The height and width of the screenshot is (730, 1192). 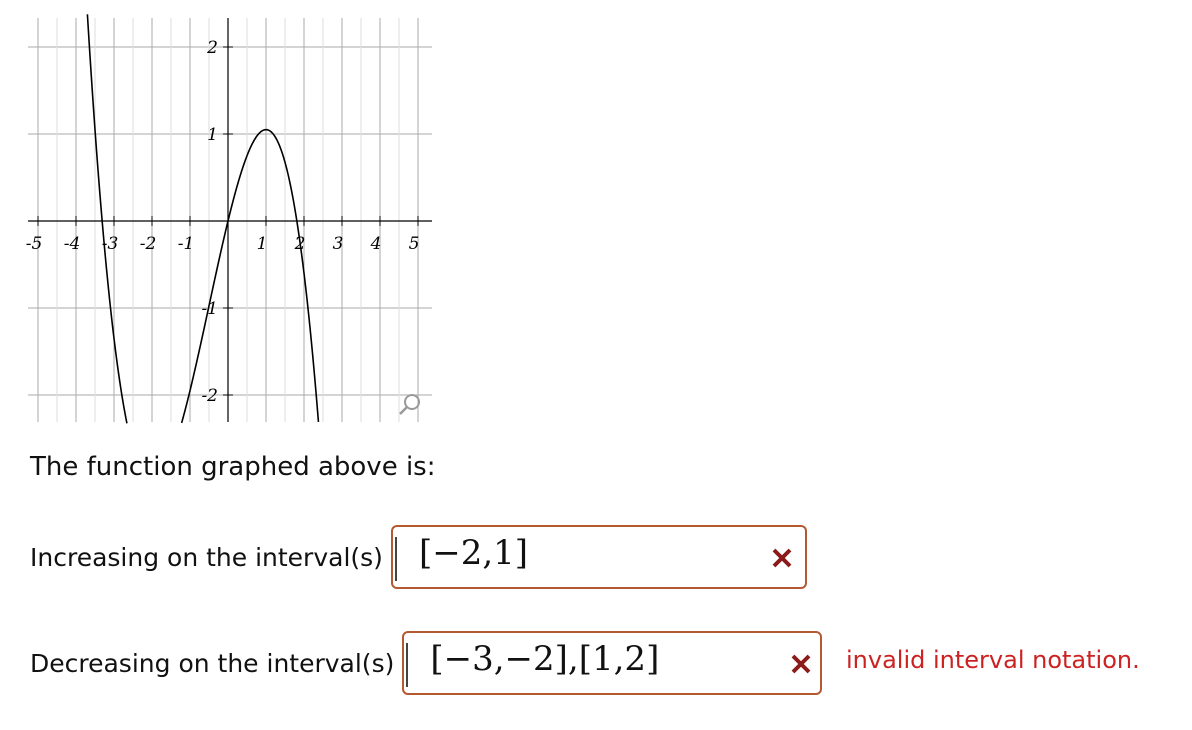 What do you see at coordinates (212, 48) in the screenshot?
I see `y-tick-label: 2` at bounding box center [212, 48].